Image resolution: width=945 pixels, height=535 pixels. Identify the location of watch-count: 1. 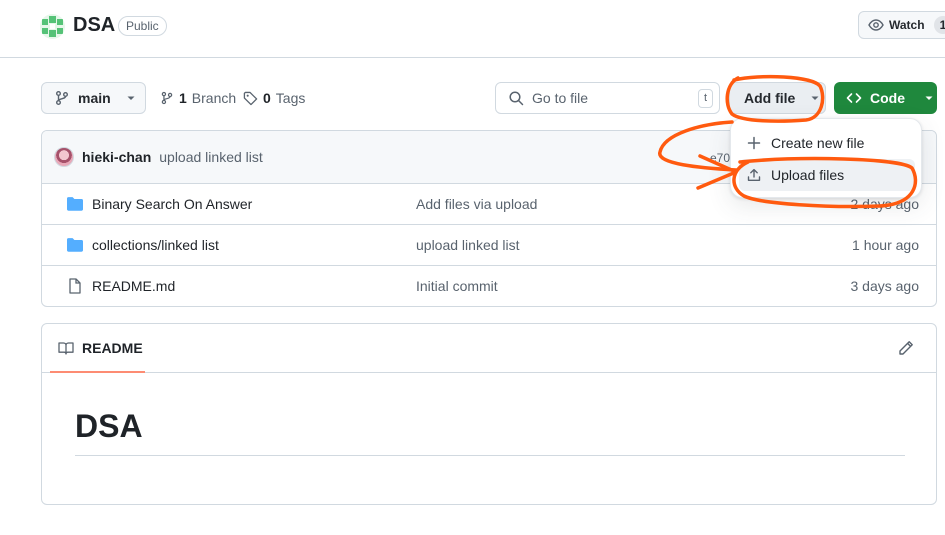
(939, 25).